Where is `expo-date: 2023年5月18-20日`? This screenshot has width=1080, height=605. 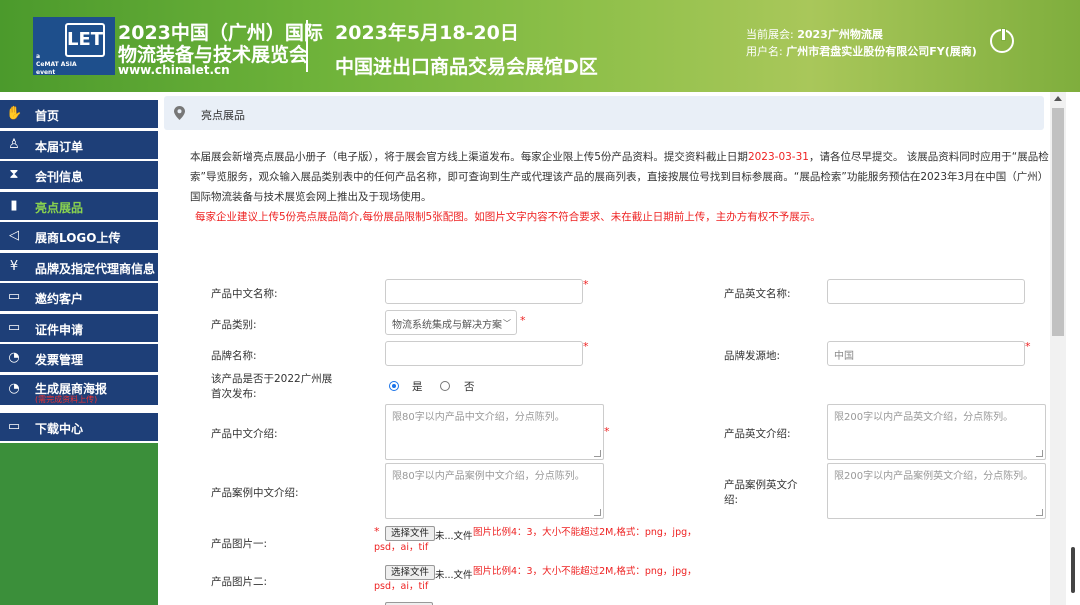 expo-date: 2023年5月18-20日 is located at coordinates (427, 33).